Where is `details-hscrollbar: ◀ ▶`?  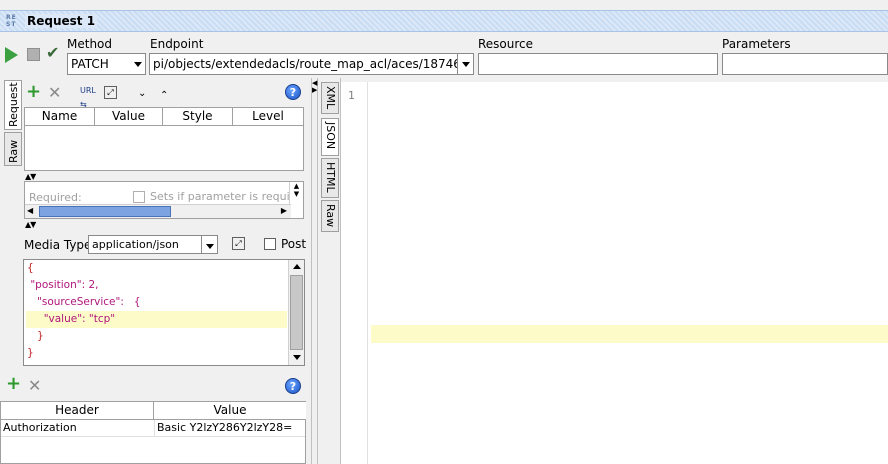
details-hscrollbar: ◀ ▶ is located at coordinates (158, 211).